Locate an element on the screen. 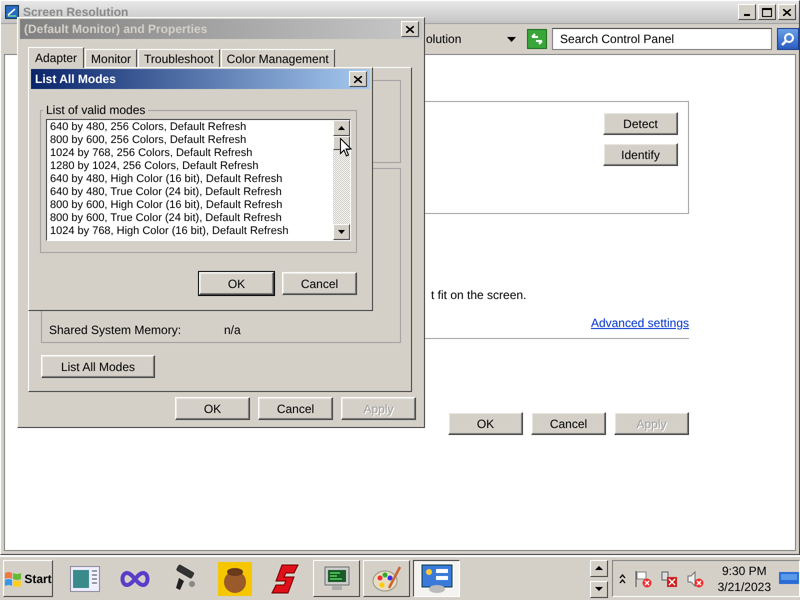 This screenshot has height=600, width=800. scrollbar is located at coordinates (341, 180).